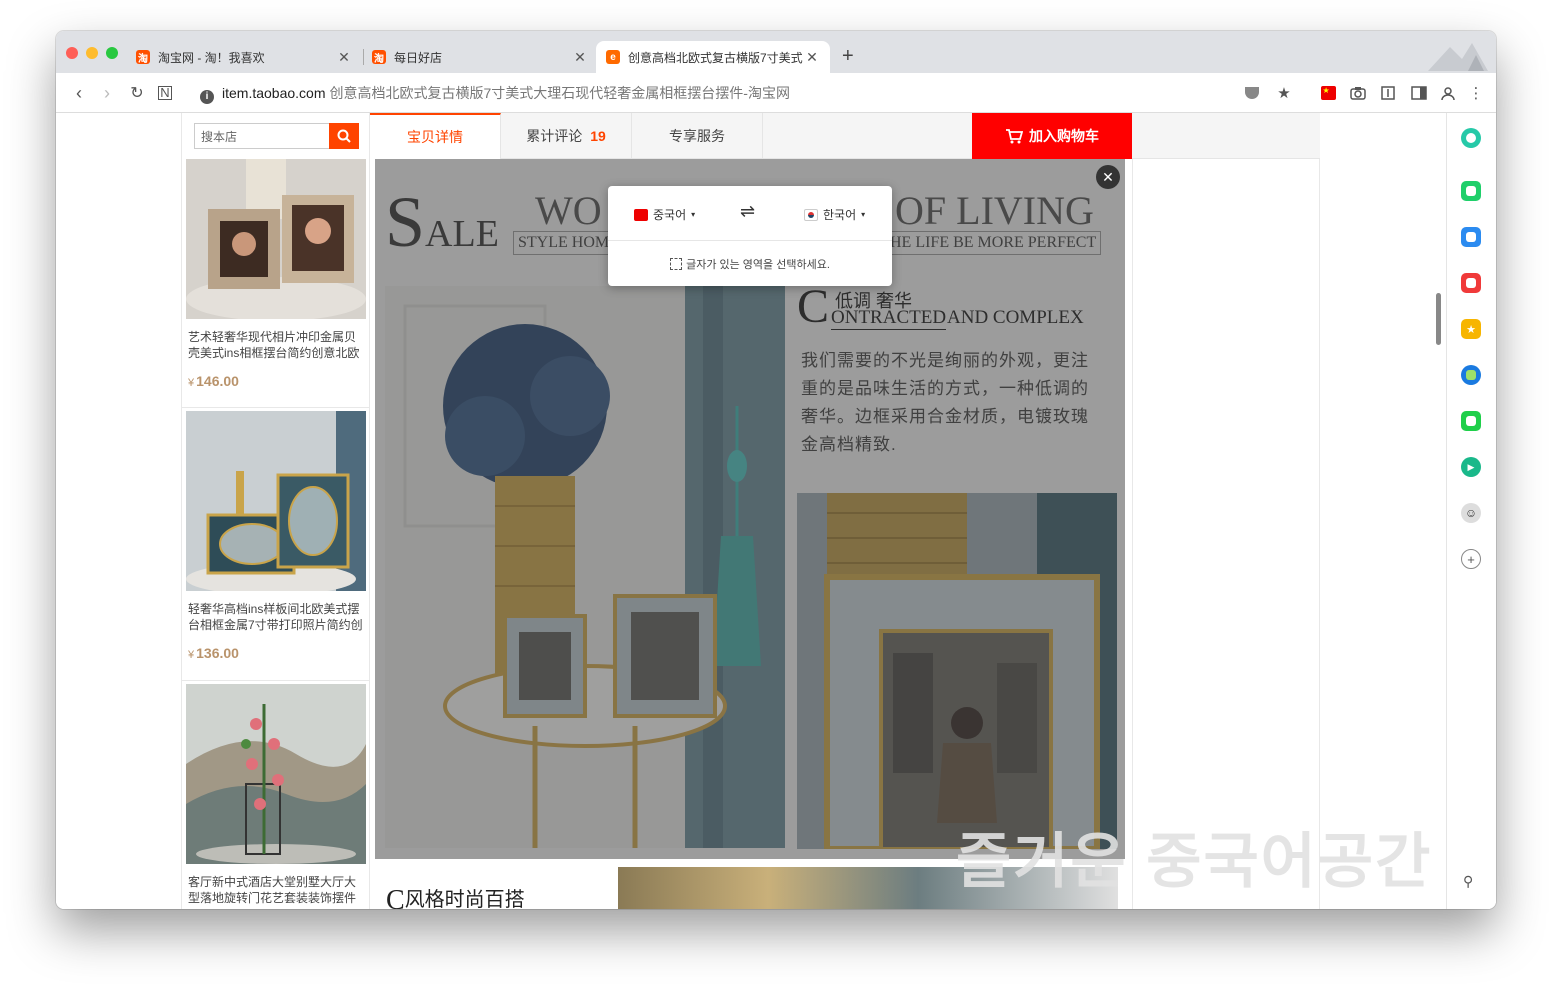 This screenshot has width=1552, height=989. What do you see at coordinates (1108, 177) in the screenshot?
I see `close-overlay-button: ✕` at bounding box center [1108, 177].